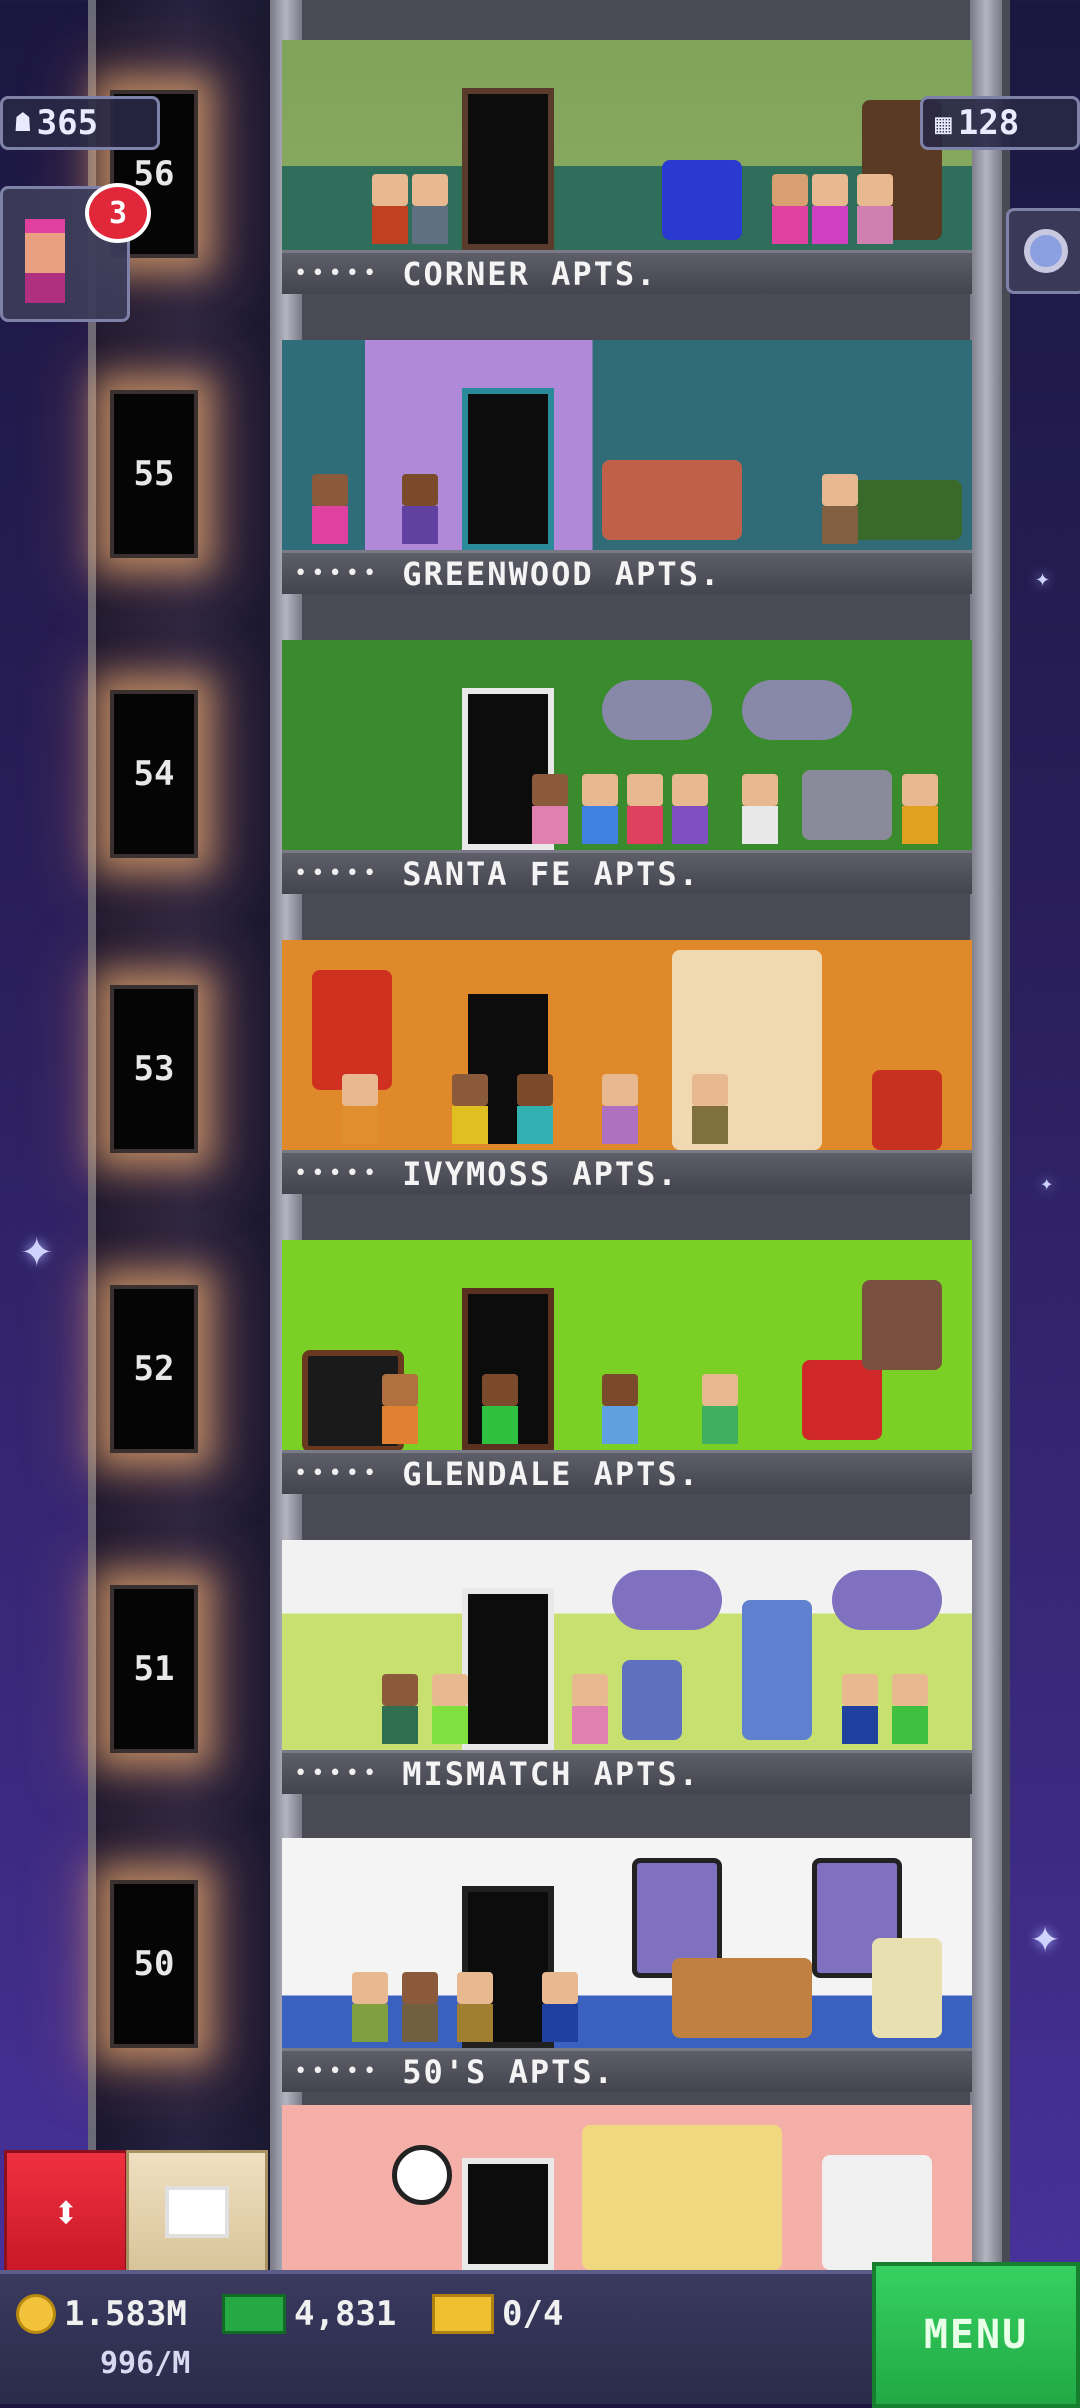  What do you see at coordinates (551, 873) in the screenshot?
I see `floor-name: SANTA FE APTS.` at bounding box center [551, 873].